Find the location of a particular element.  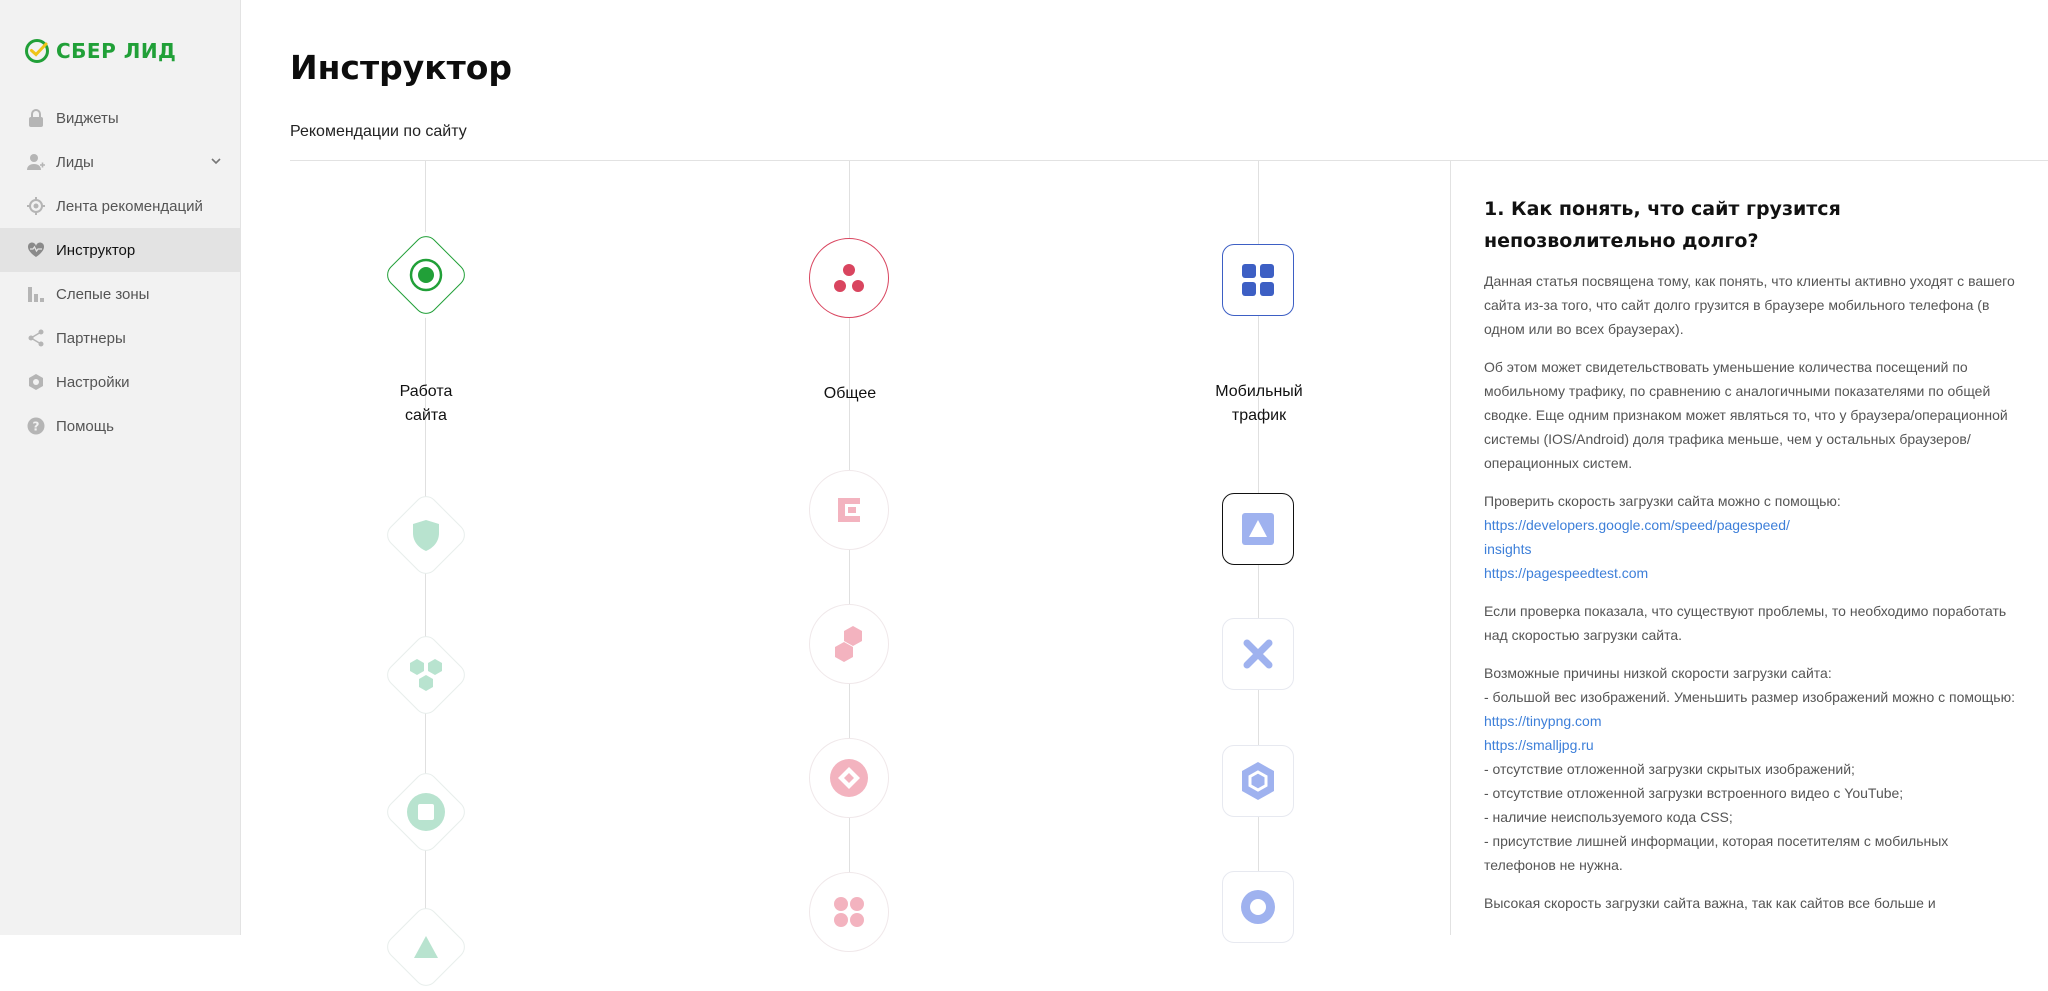

question-icon: ? is located at coordinates (36, 426).